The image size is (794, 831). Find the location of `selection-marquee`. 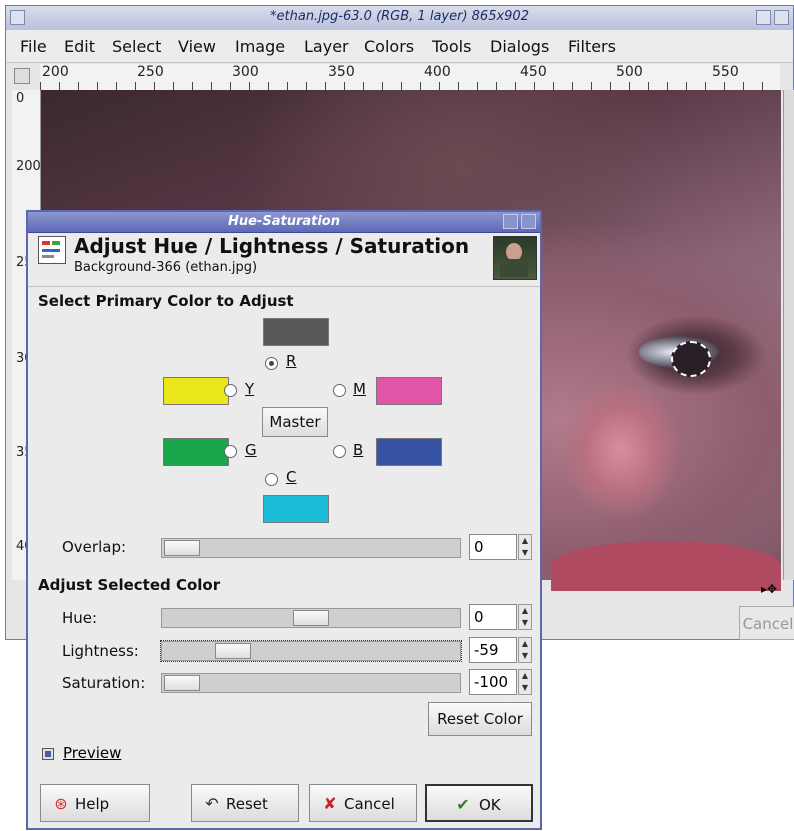

selection-marquee is located at coordinates (691, 359).